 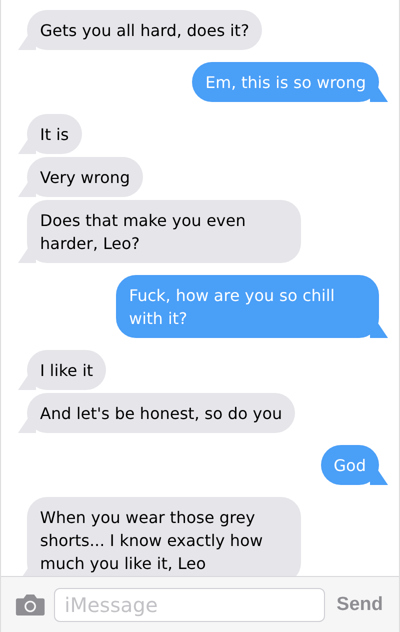 What do you see at coordinates (30, 604) in the screenshot?
I see `camera-icon` at bounding box center [30, 604].